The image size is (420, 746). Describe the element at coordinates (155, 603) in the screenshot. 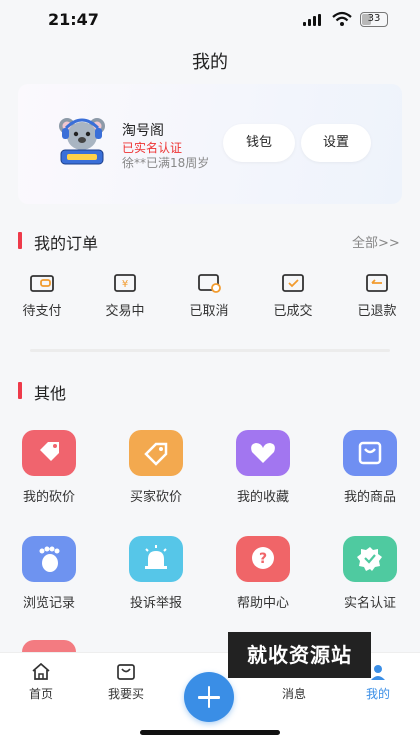

I see `tile-label: 投诉举报` at that location.